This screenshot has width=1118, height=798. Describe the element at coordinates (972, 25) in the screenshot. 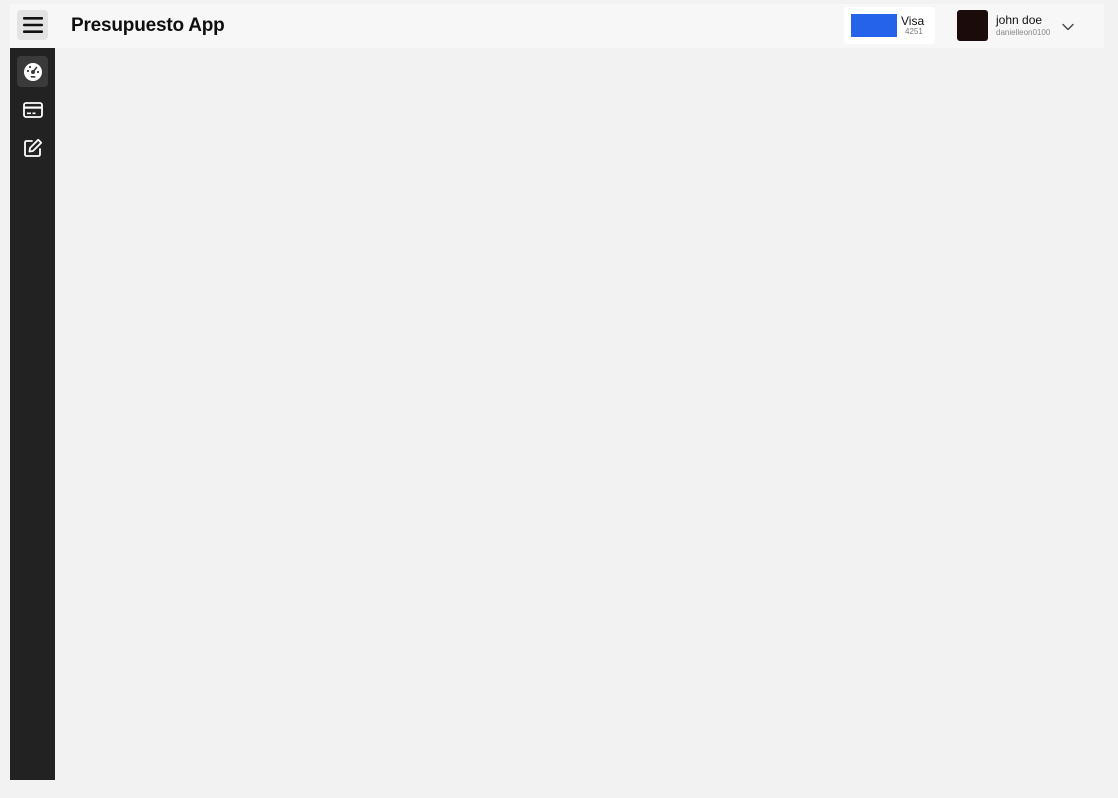

I see `avatar` at that location.